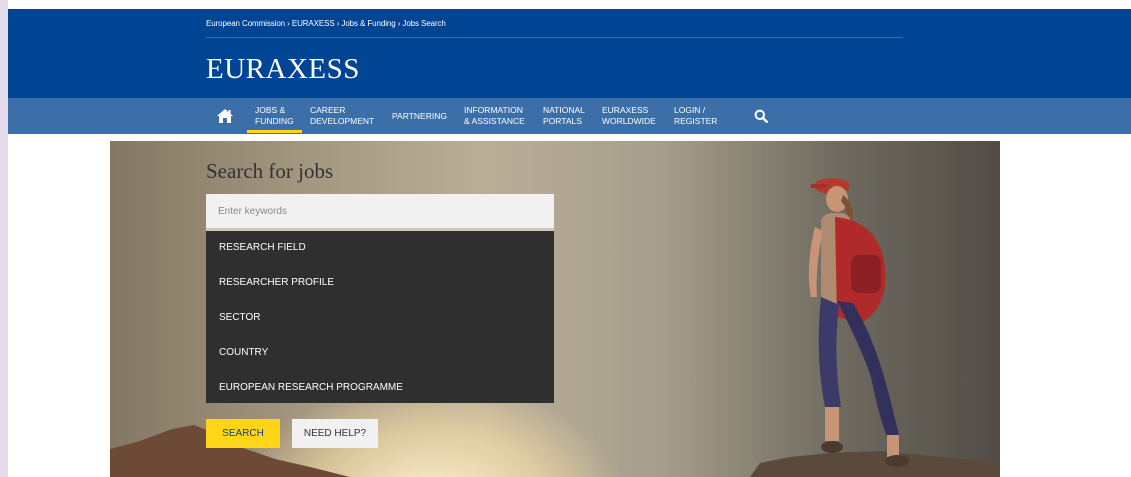 This screenshot has width=1131, height=477. I want to click on nav-item-label: CAREER, so click(328, 110).